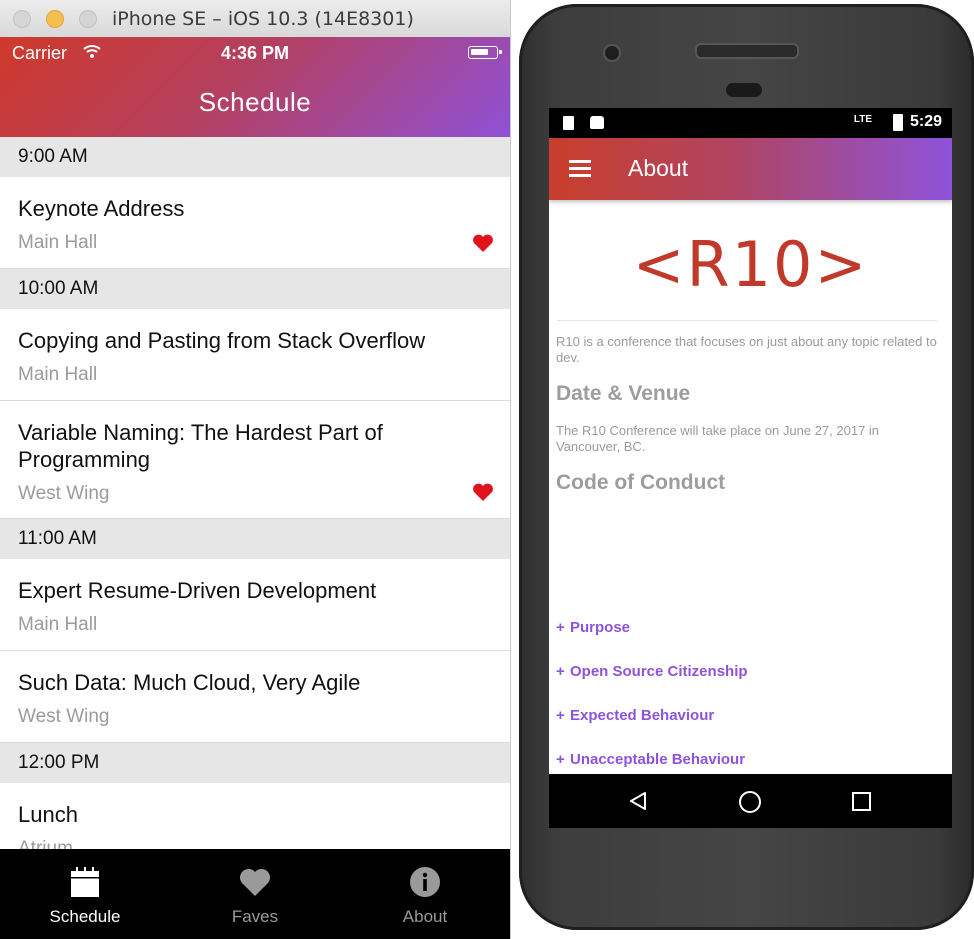 The image size is (974, 939). I want to click on time-slot-header: 10:00 AM, so click(255, 289).